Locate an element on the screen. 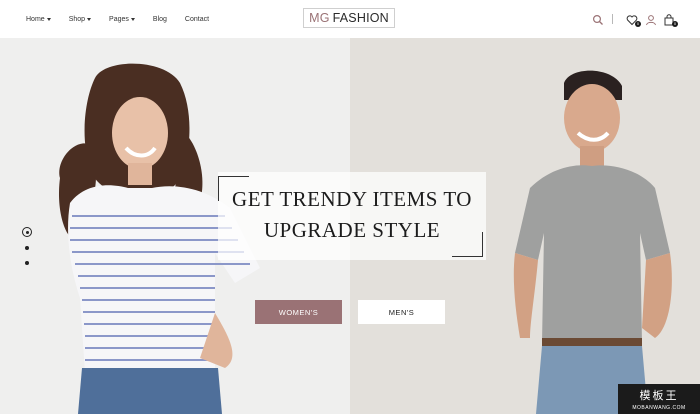 Image resolution: width=700 pixels, height=414 pixels. watermark-url: MOBANWANG.COM is located at coordinates (659, 408).